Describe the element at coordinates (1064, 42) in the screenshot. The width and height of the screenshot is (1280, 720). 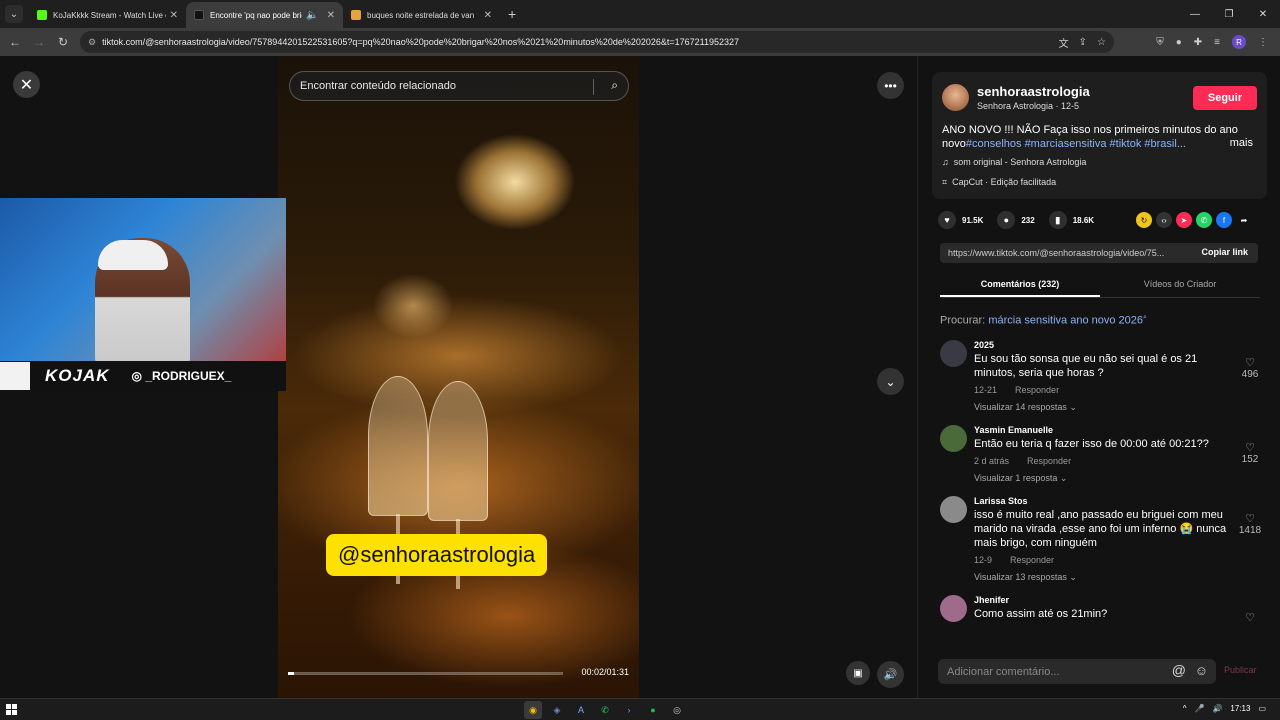
I see `translate-icon: 文` at that location.